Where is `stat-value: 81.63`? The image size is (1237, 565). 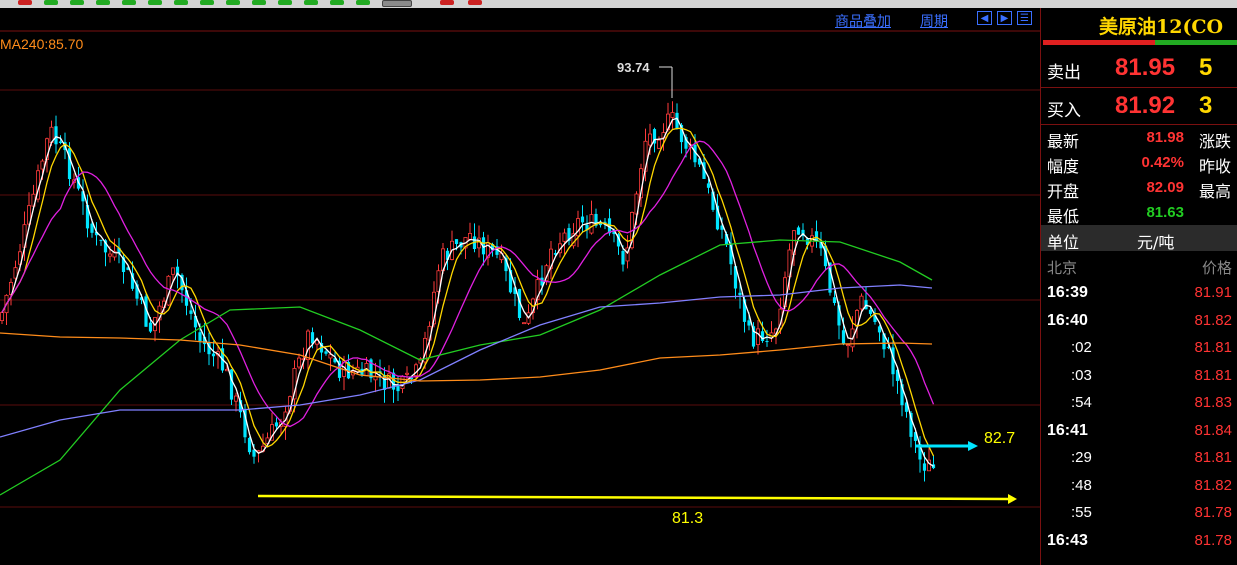
stat-value: 81.63 is located at coordinates (1165, 212).